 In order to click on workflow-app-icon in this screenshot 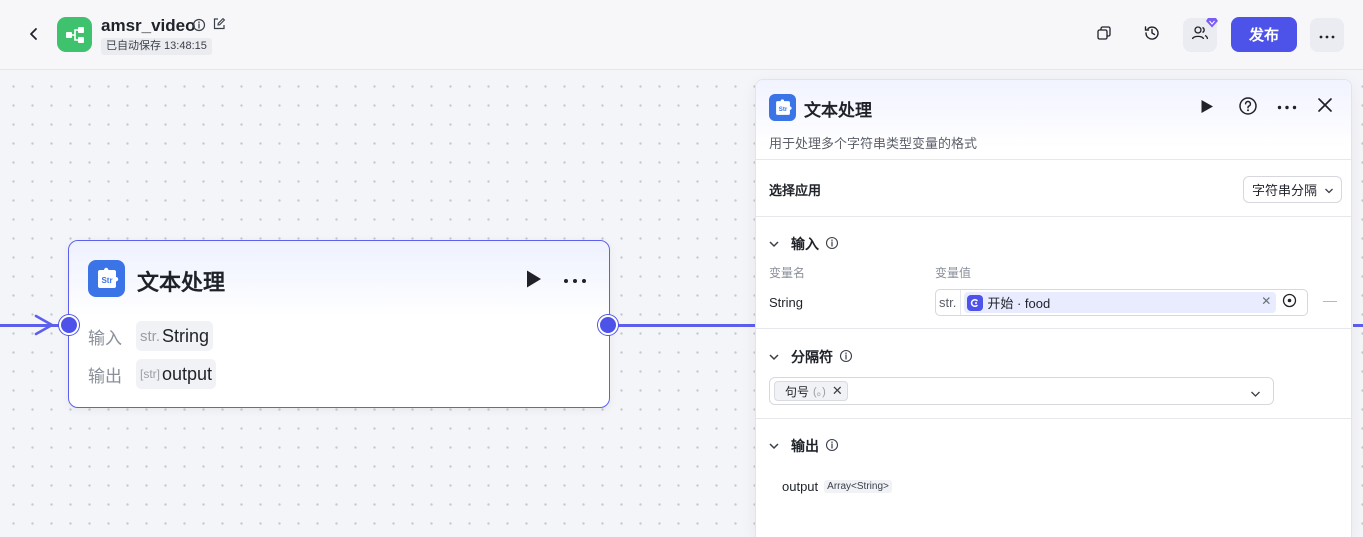, I will do `click(74, 34)`.